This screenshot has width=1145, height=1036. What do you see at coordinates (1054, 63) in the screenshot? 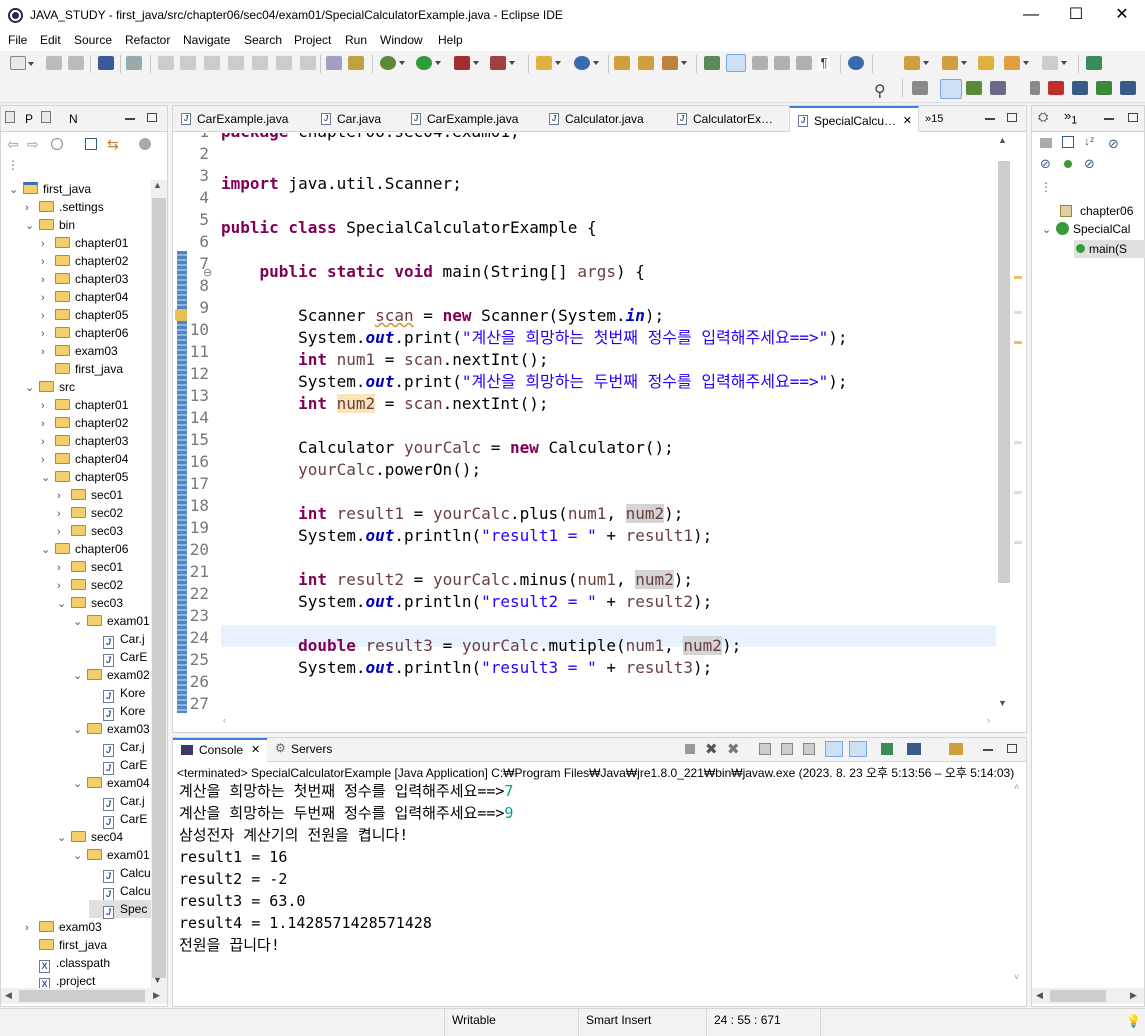
I see `forward-icon` at bounding box center [1054, 63].